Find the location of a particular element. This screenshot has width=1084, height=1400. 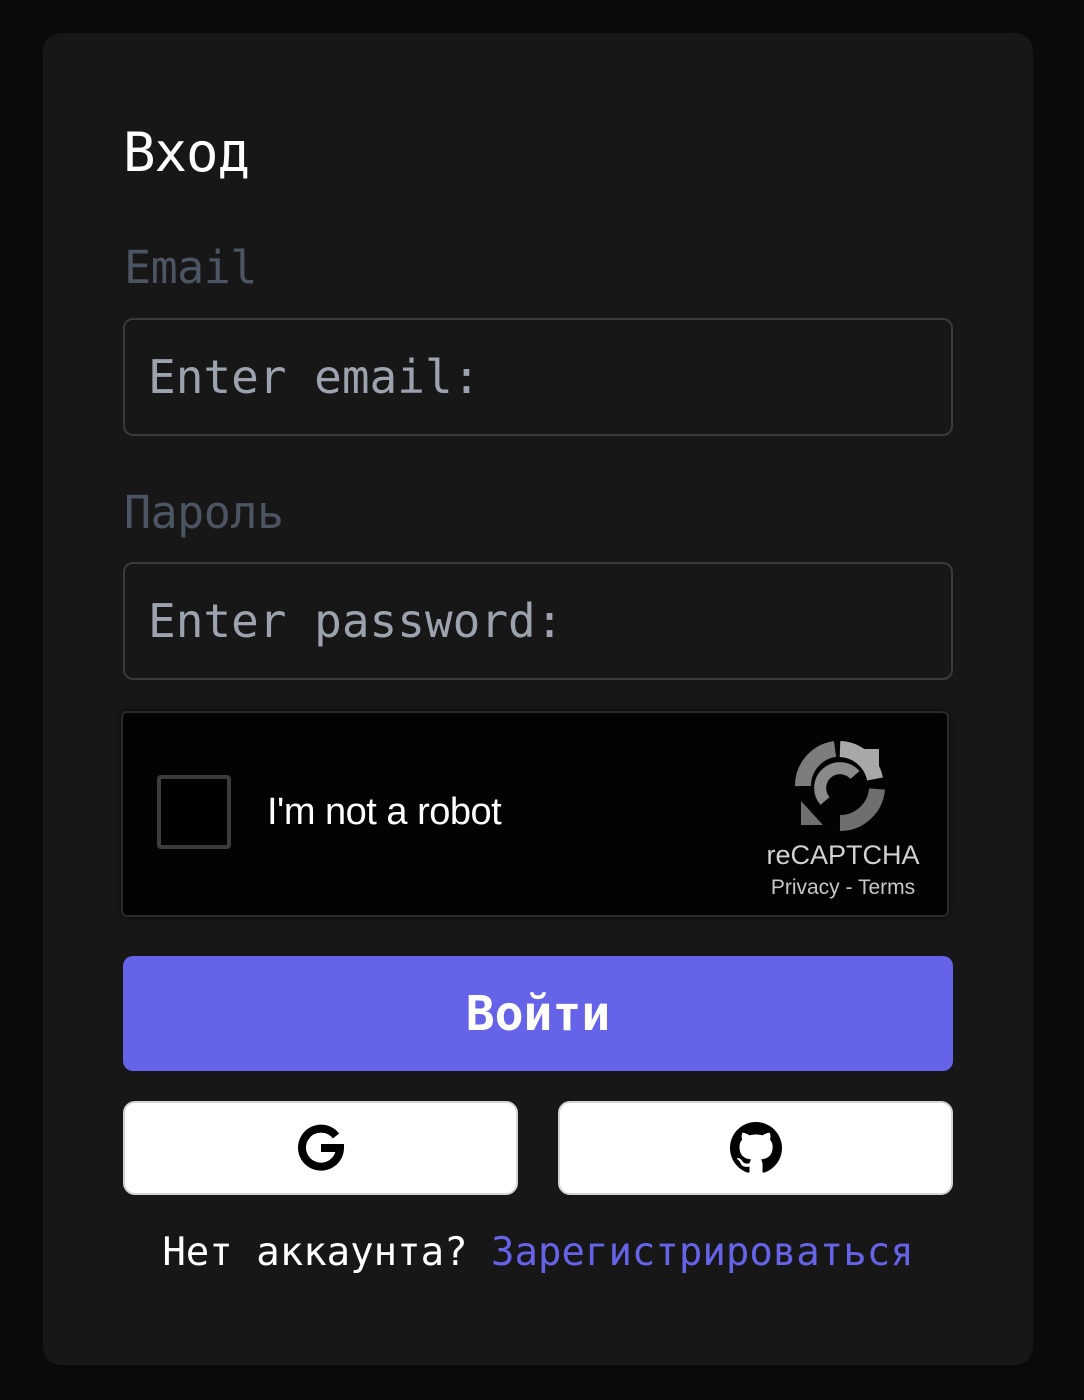

recaptcha-logo-icon is located at coordinates (839, 786).